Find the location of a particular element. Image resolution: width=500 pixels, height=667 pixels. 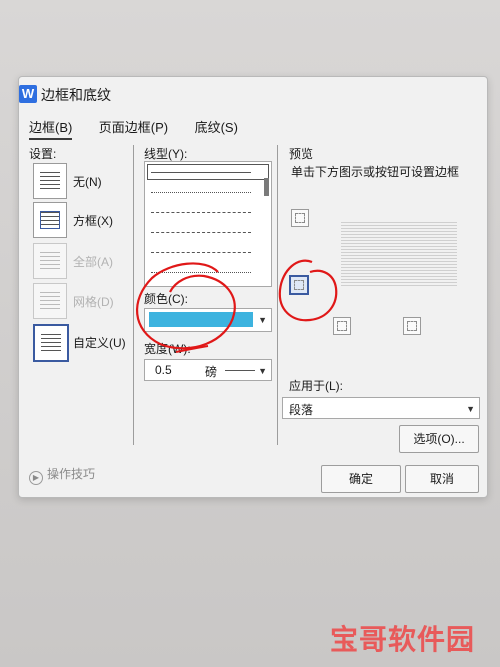

setting-grid-label: 网格(D) is located at coordinates (93, 302).